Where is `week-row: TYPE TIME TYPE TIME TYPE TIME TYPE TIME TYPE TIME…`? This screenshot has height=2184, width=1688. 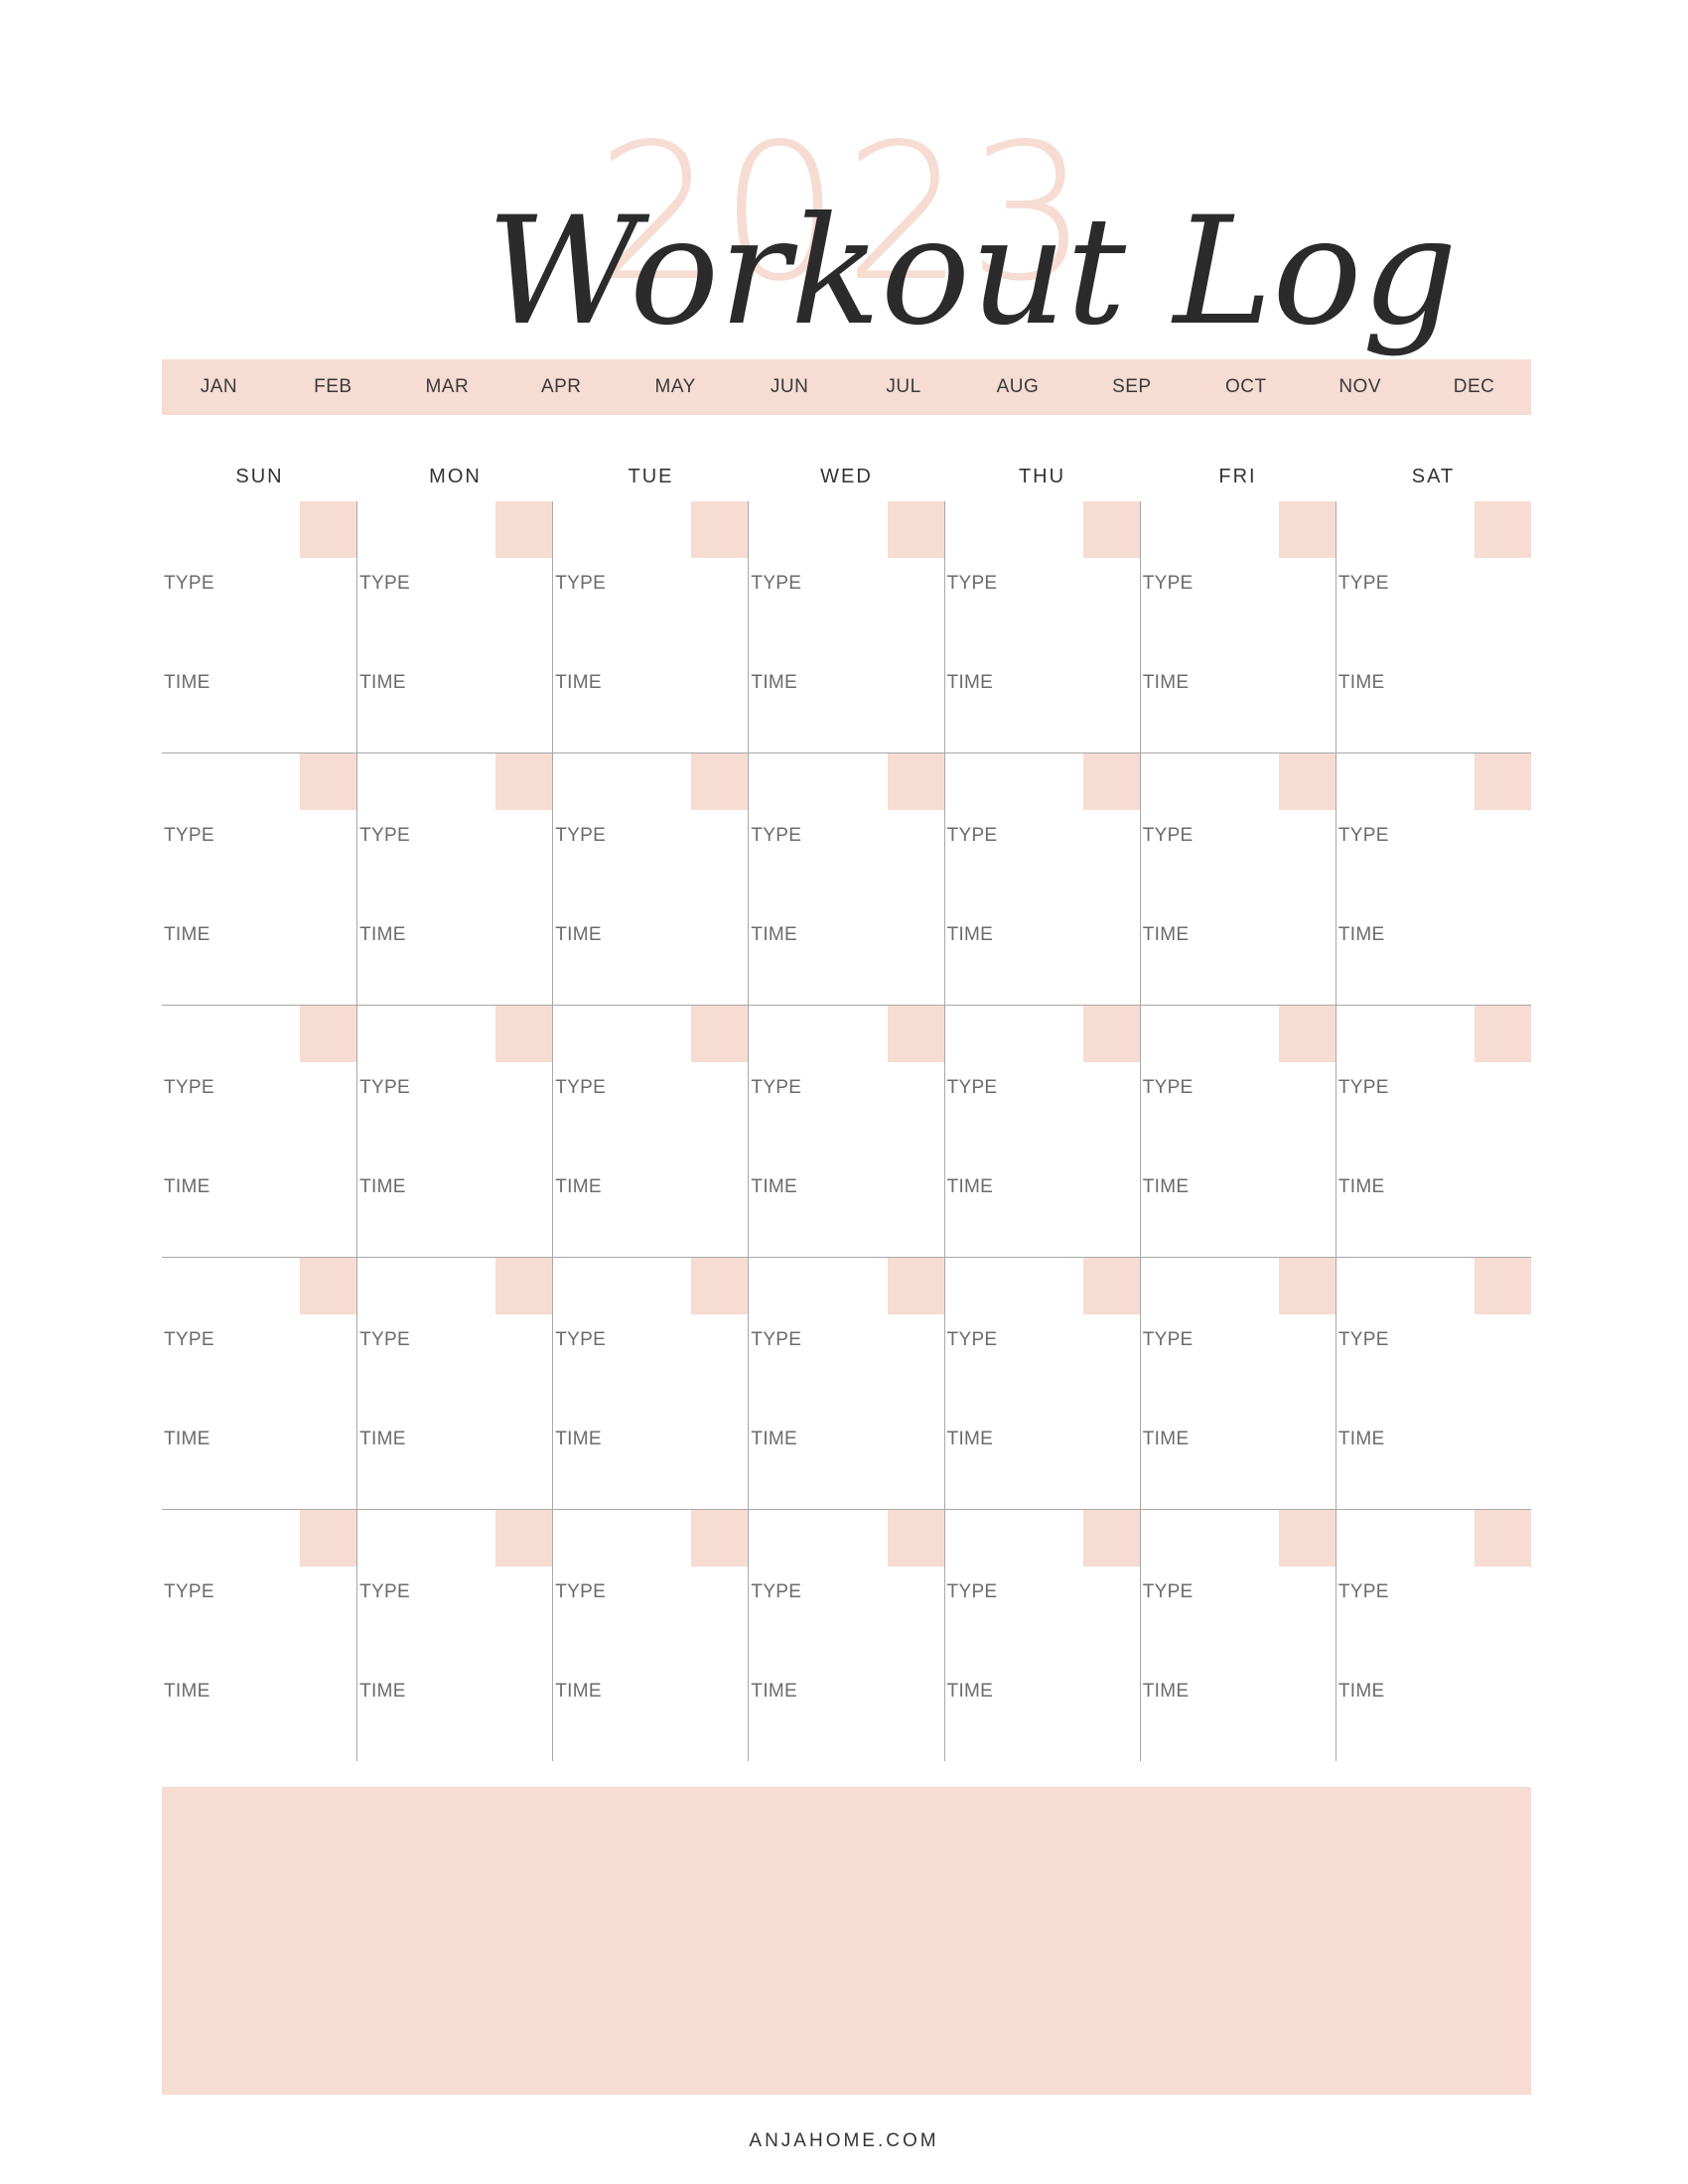
week-row: TYPE TIME TYPE TIME TYPE TIME TYPE TIME TYPE TIME… is located at coordinates (846, 626).